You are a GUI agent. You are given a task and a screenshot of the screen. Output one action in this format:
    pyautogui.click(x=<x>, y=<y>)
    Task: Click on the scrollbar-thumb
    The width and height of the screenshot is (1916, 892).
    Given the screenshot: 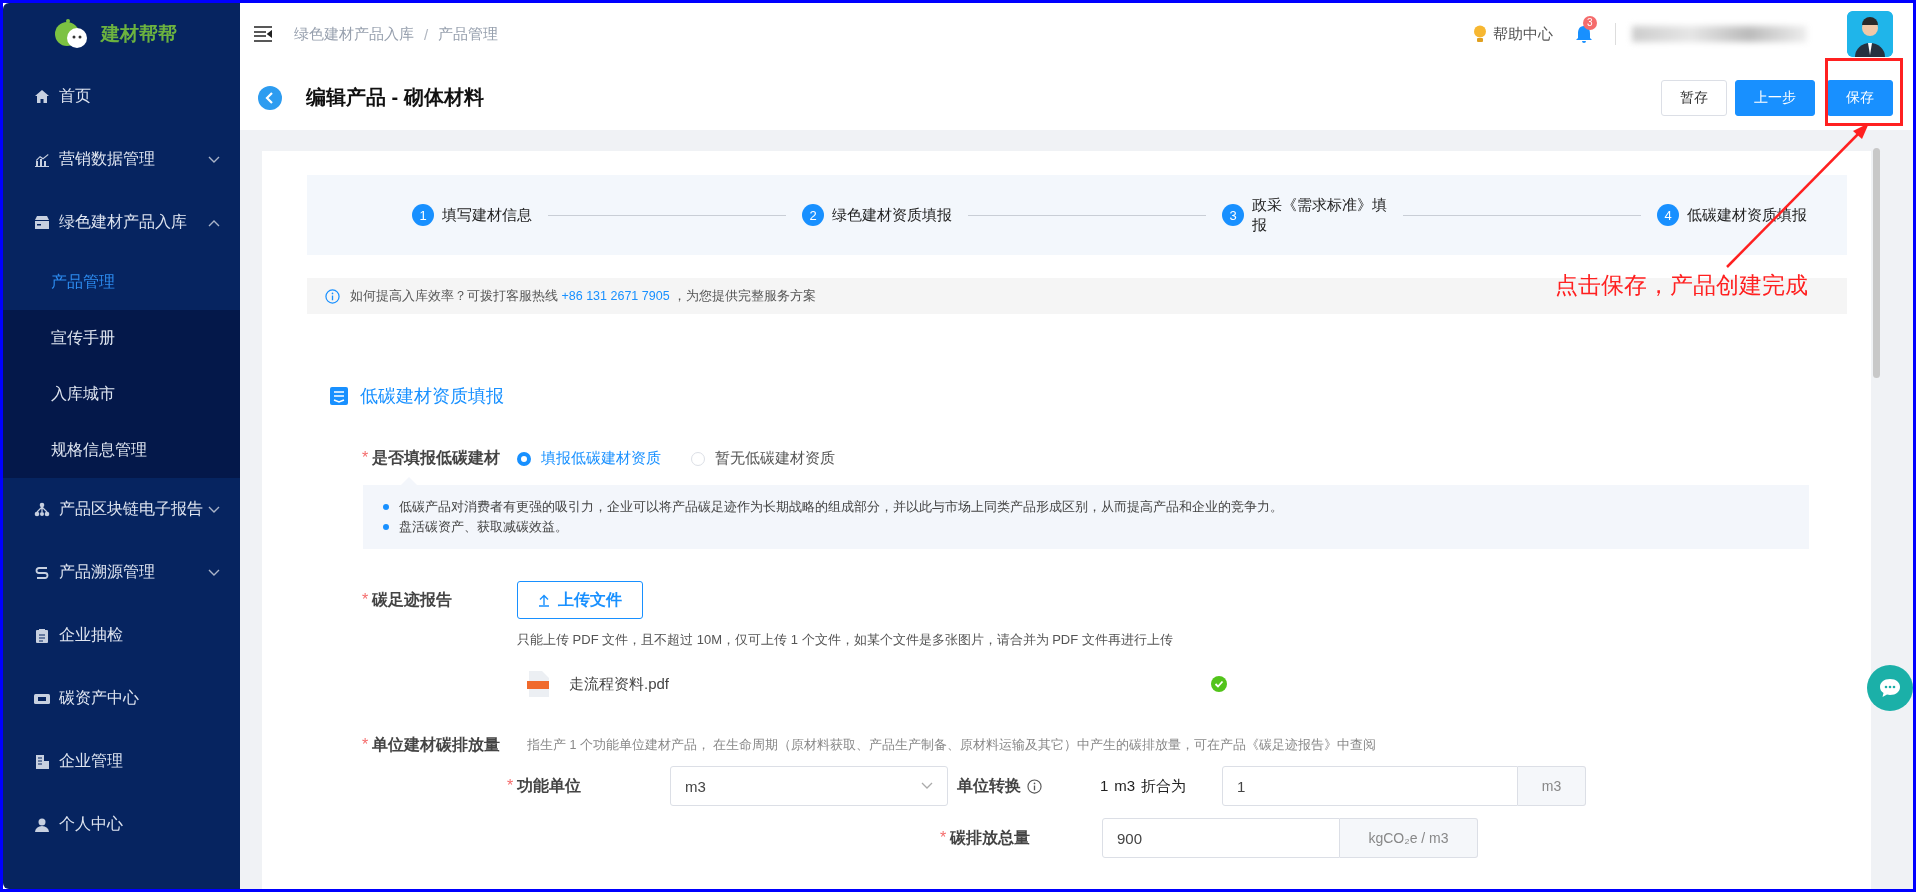 What is the action you would take?
    pyautogui.click(x=1876, y=263)
    